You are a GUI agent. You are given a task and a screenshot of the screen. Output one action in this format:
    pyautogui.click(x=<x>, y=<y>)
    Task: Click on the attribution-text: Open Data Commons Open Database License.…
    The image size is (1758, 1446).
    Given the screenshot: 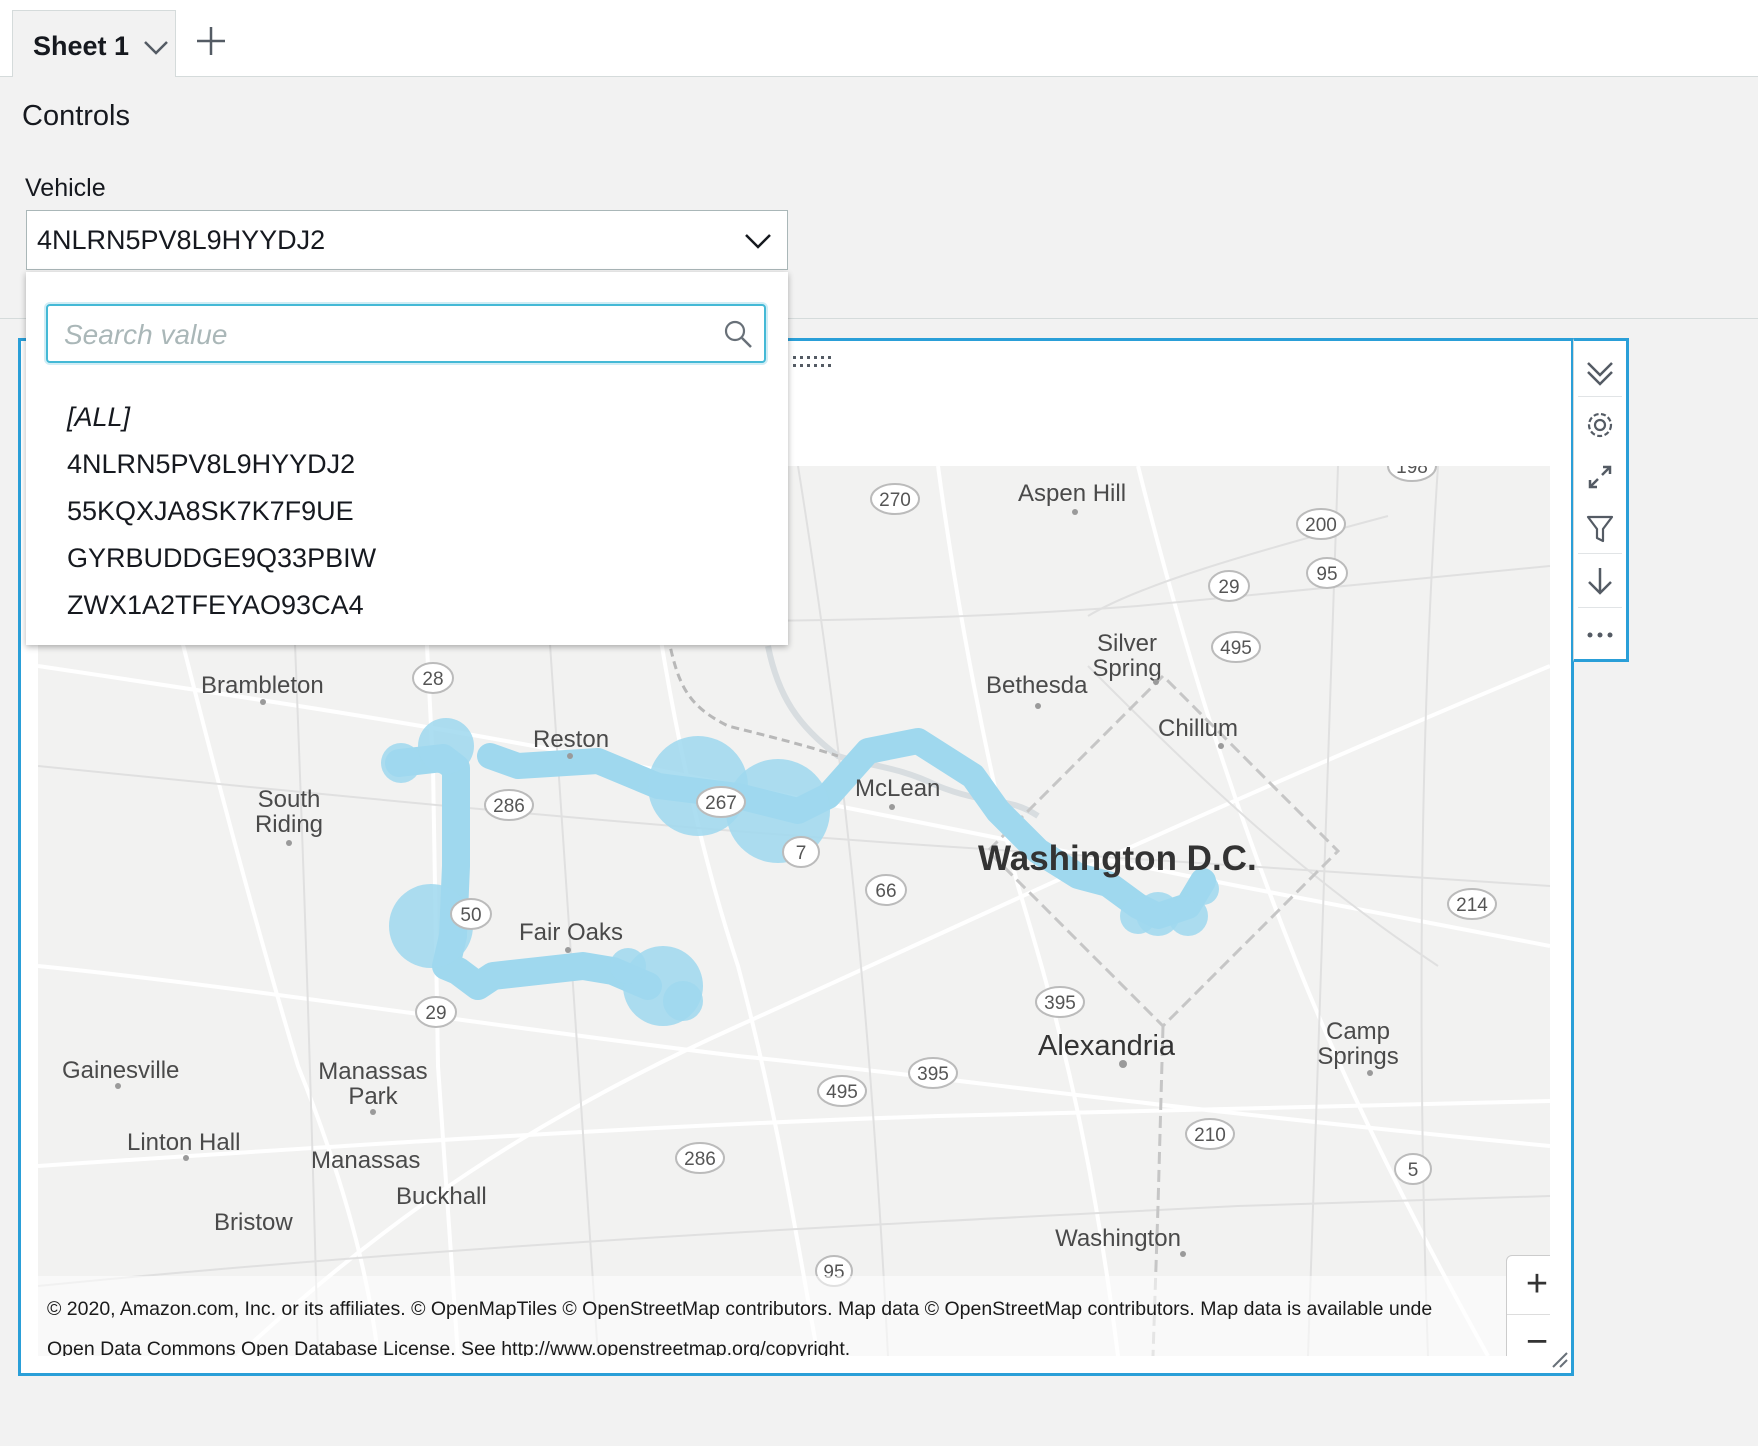 What is the action you would take?
    pyautogui.click(x=271, y=1347)
    